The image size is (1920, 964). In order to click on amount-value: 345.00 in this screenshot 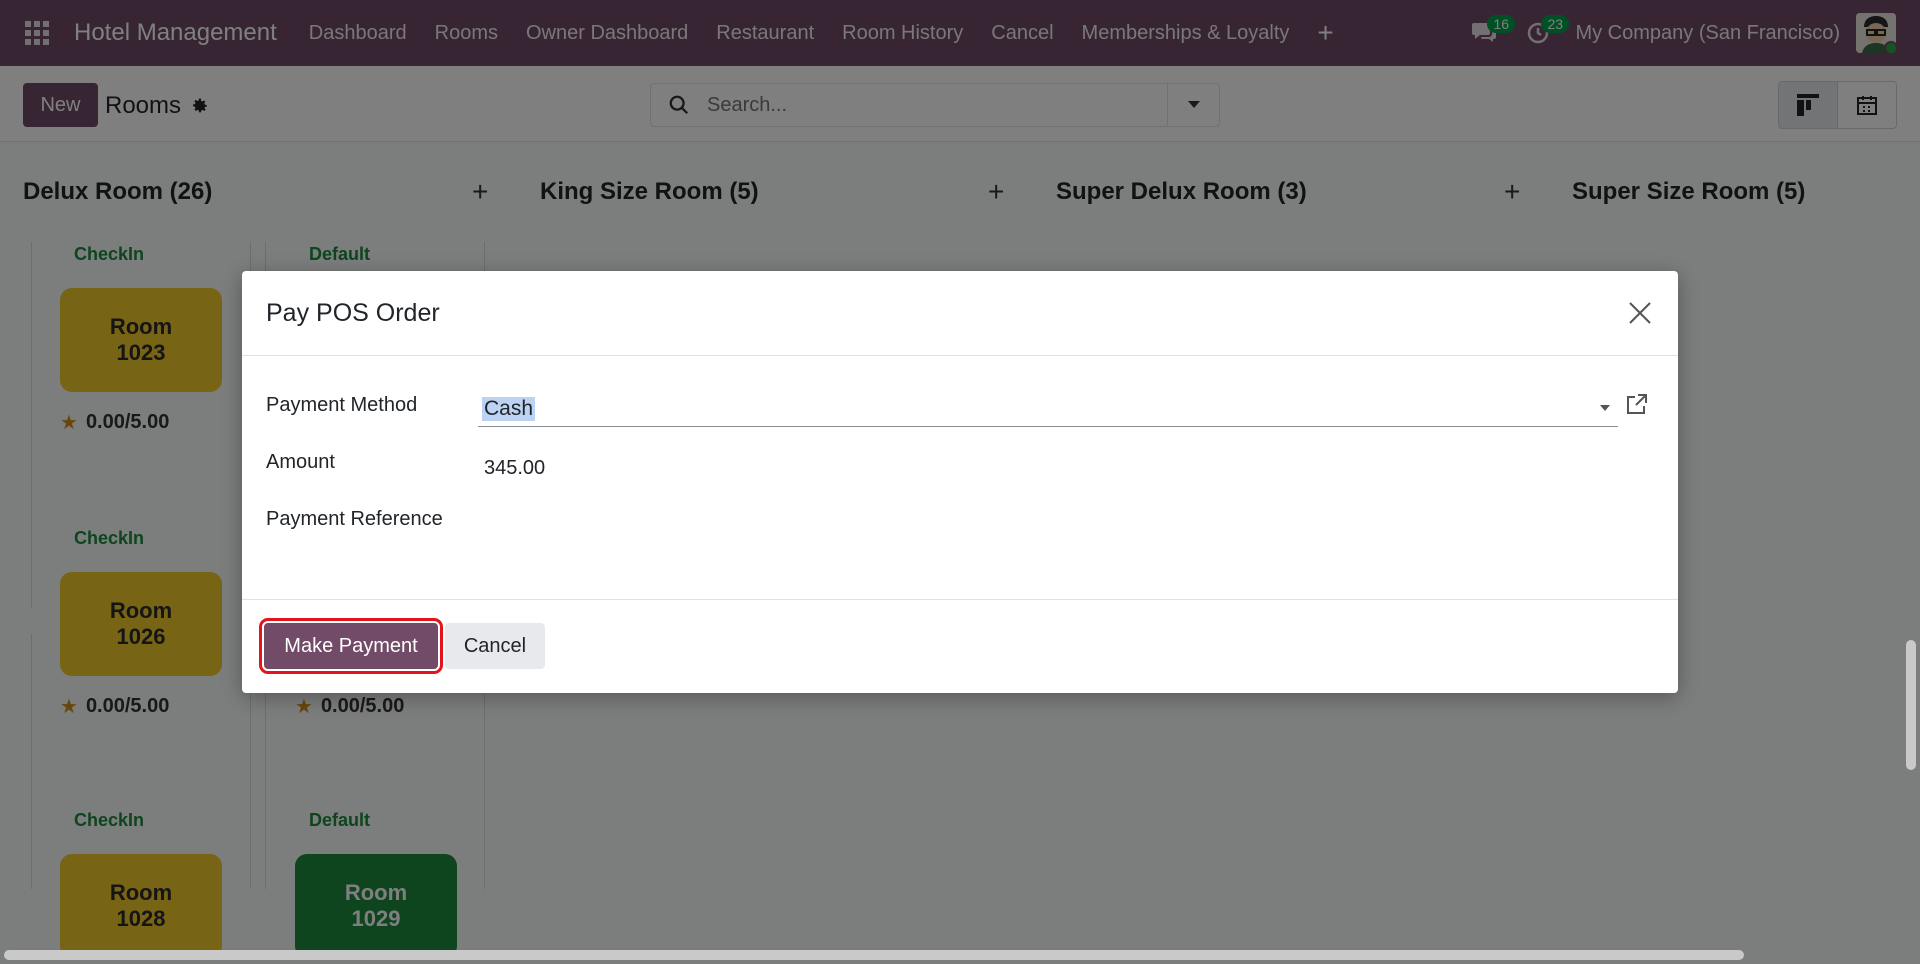, I will do `click(515, 468)`.